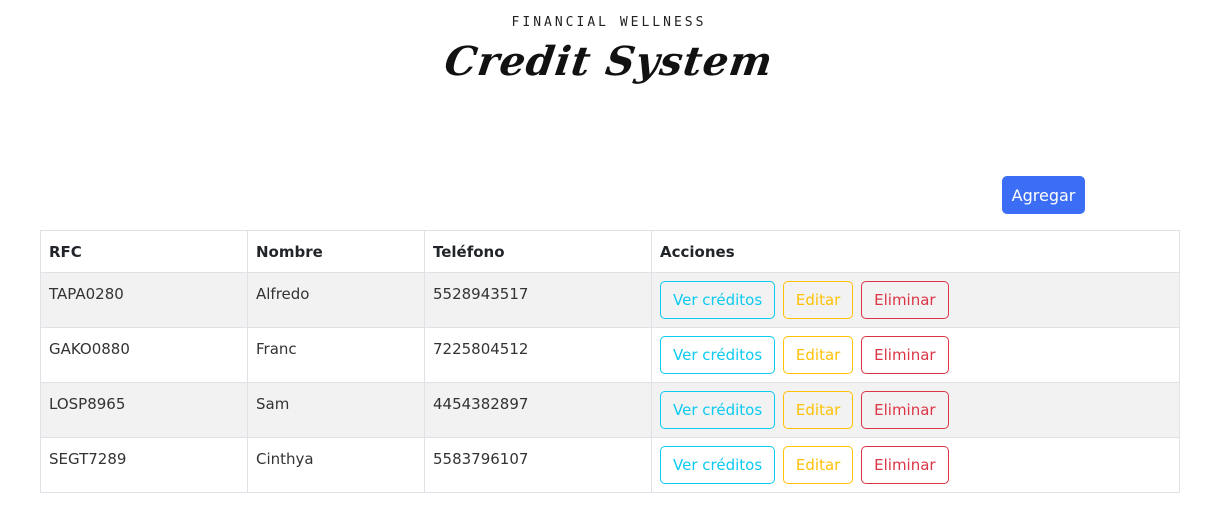 The width and height of the screenshot is (1218, 523). I want to click on cell-rfc: GAKO0880, so click(144, 355).